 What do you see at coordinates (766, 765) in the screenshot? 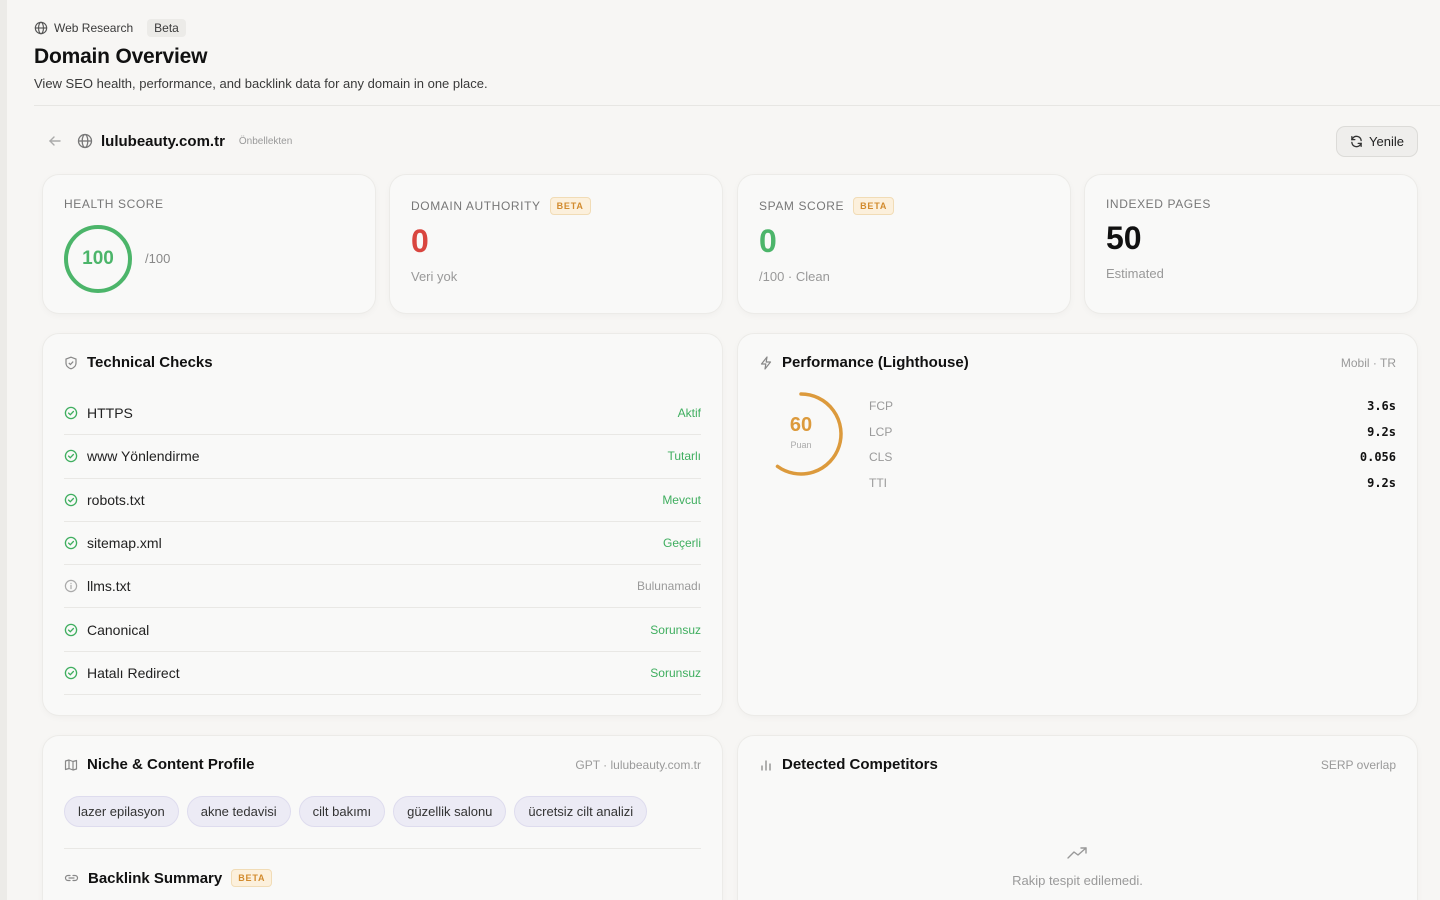
I see `bar-chart-icon` at bounding box center [766, 765].